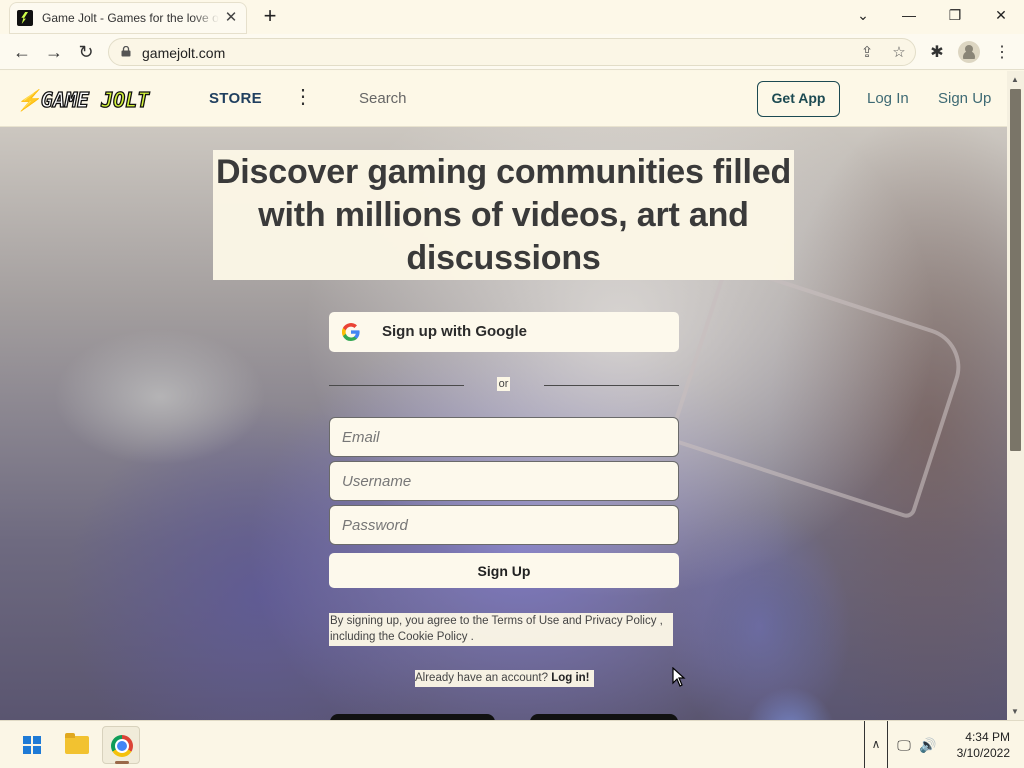 This screenshot has width=1024, height=768. Describe the element at coordinates (504, 525) in the screenshot. I see `password-field` at that location.